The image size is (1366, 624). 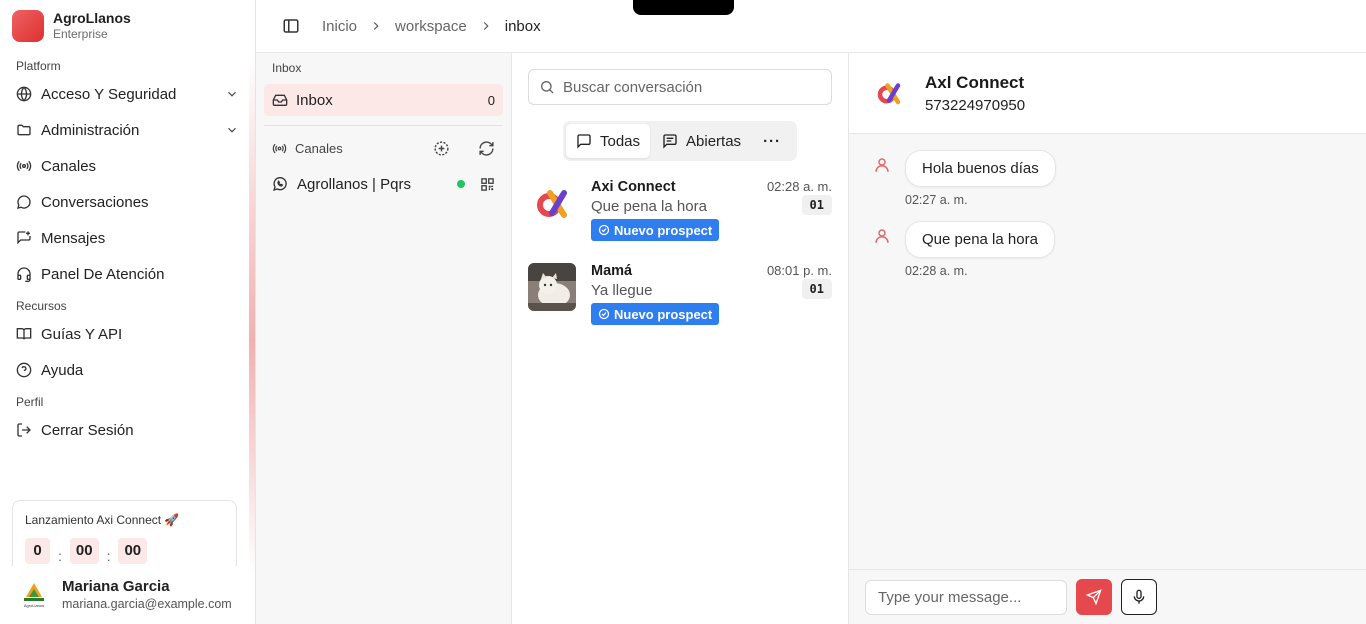 I want to click on section-title-profile: Perfil, so click(x=30, y=402).